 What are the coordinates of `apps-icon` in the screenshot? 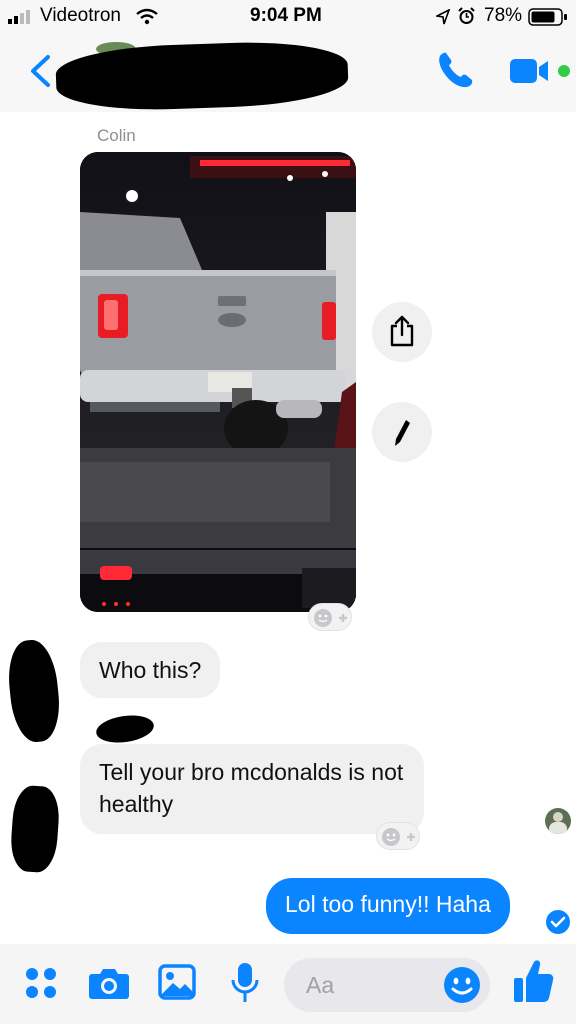 It's located at (41, 983).